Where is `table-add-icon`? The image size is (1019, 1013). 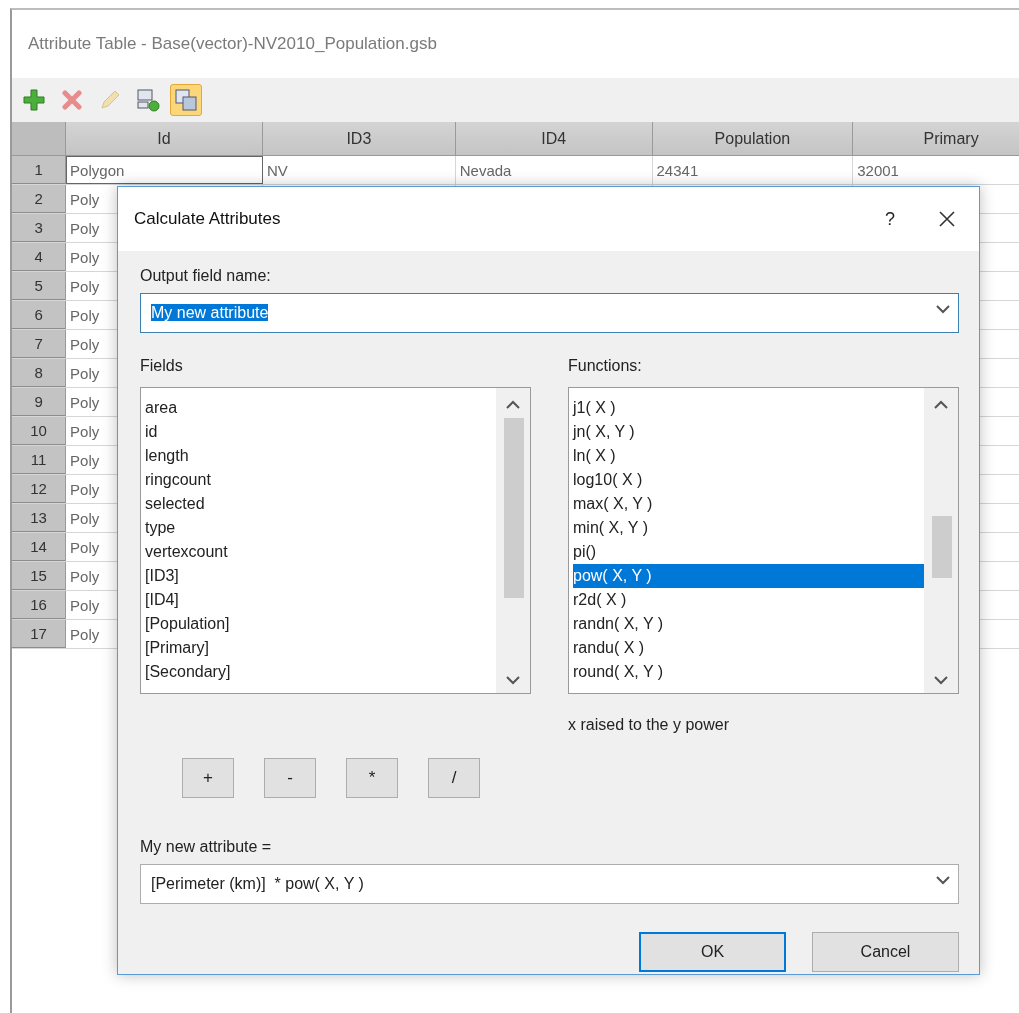 table-add-icon is located at coordinates (148, 100).